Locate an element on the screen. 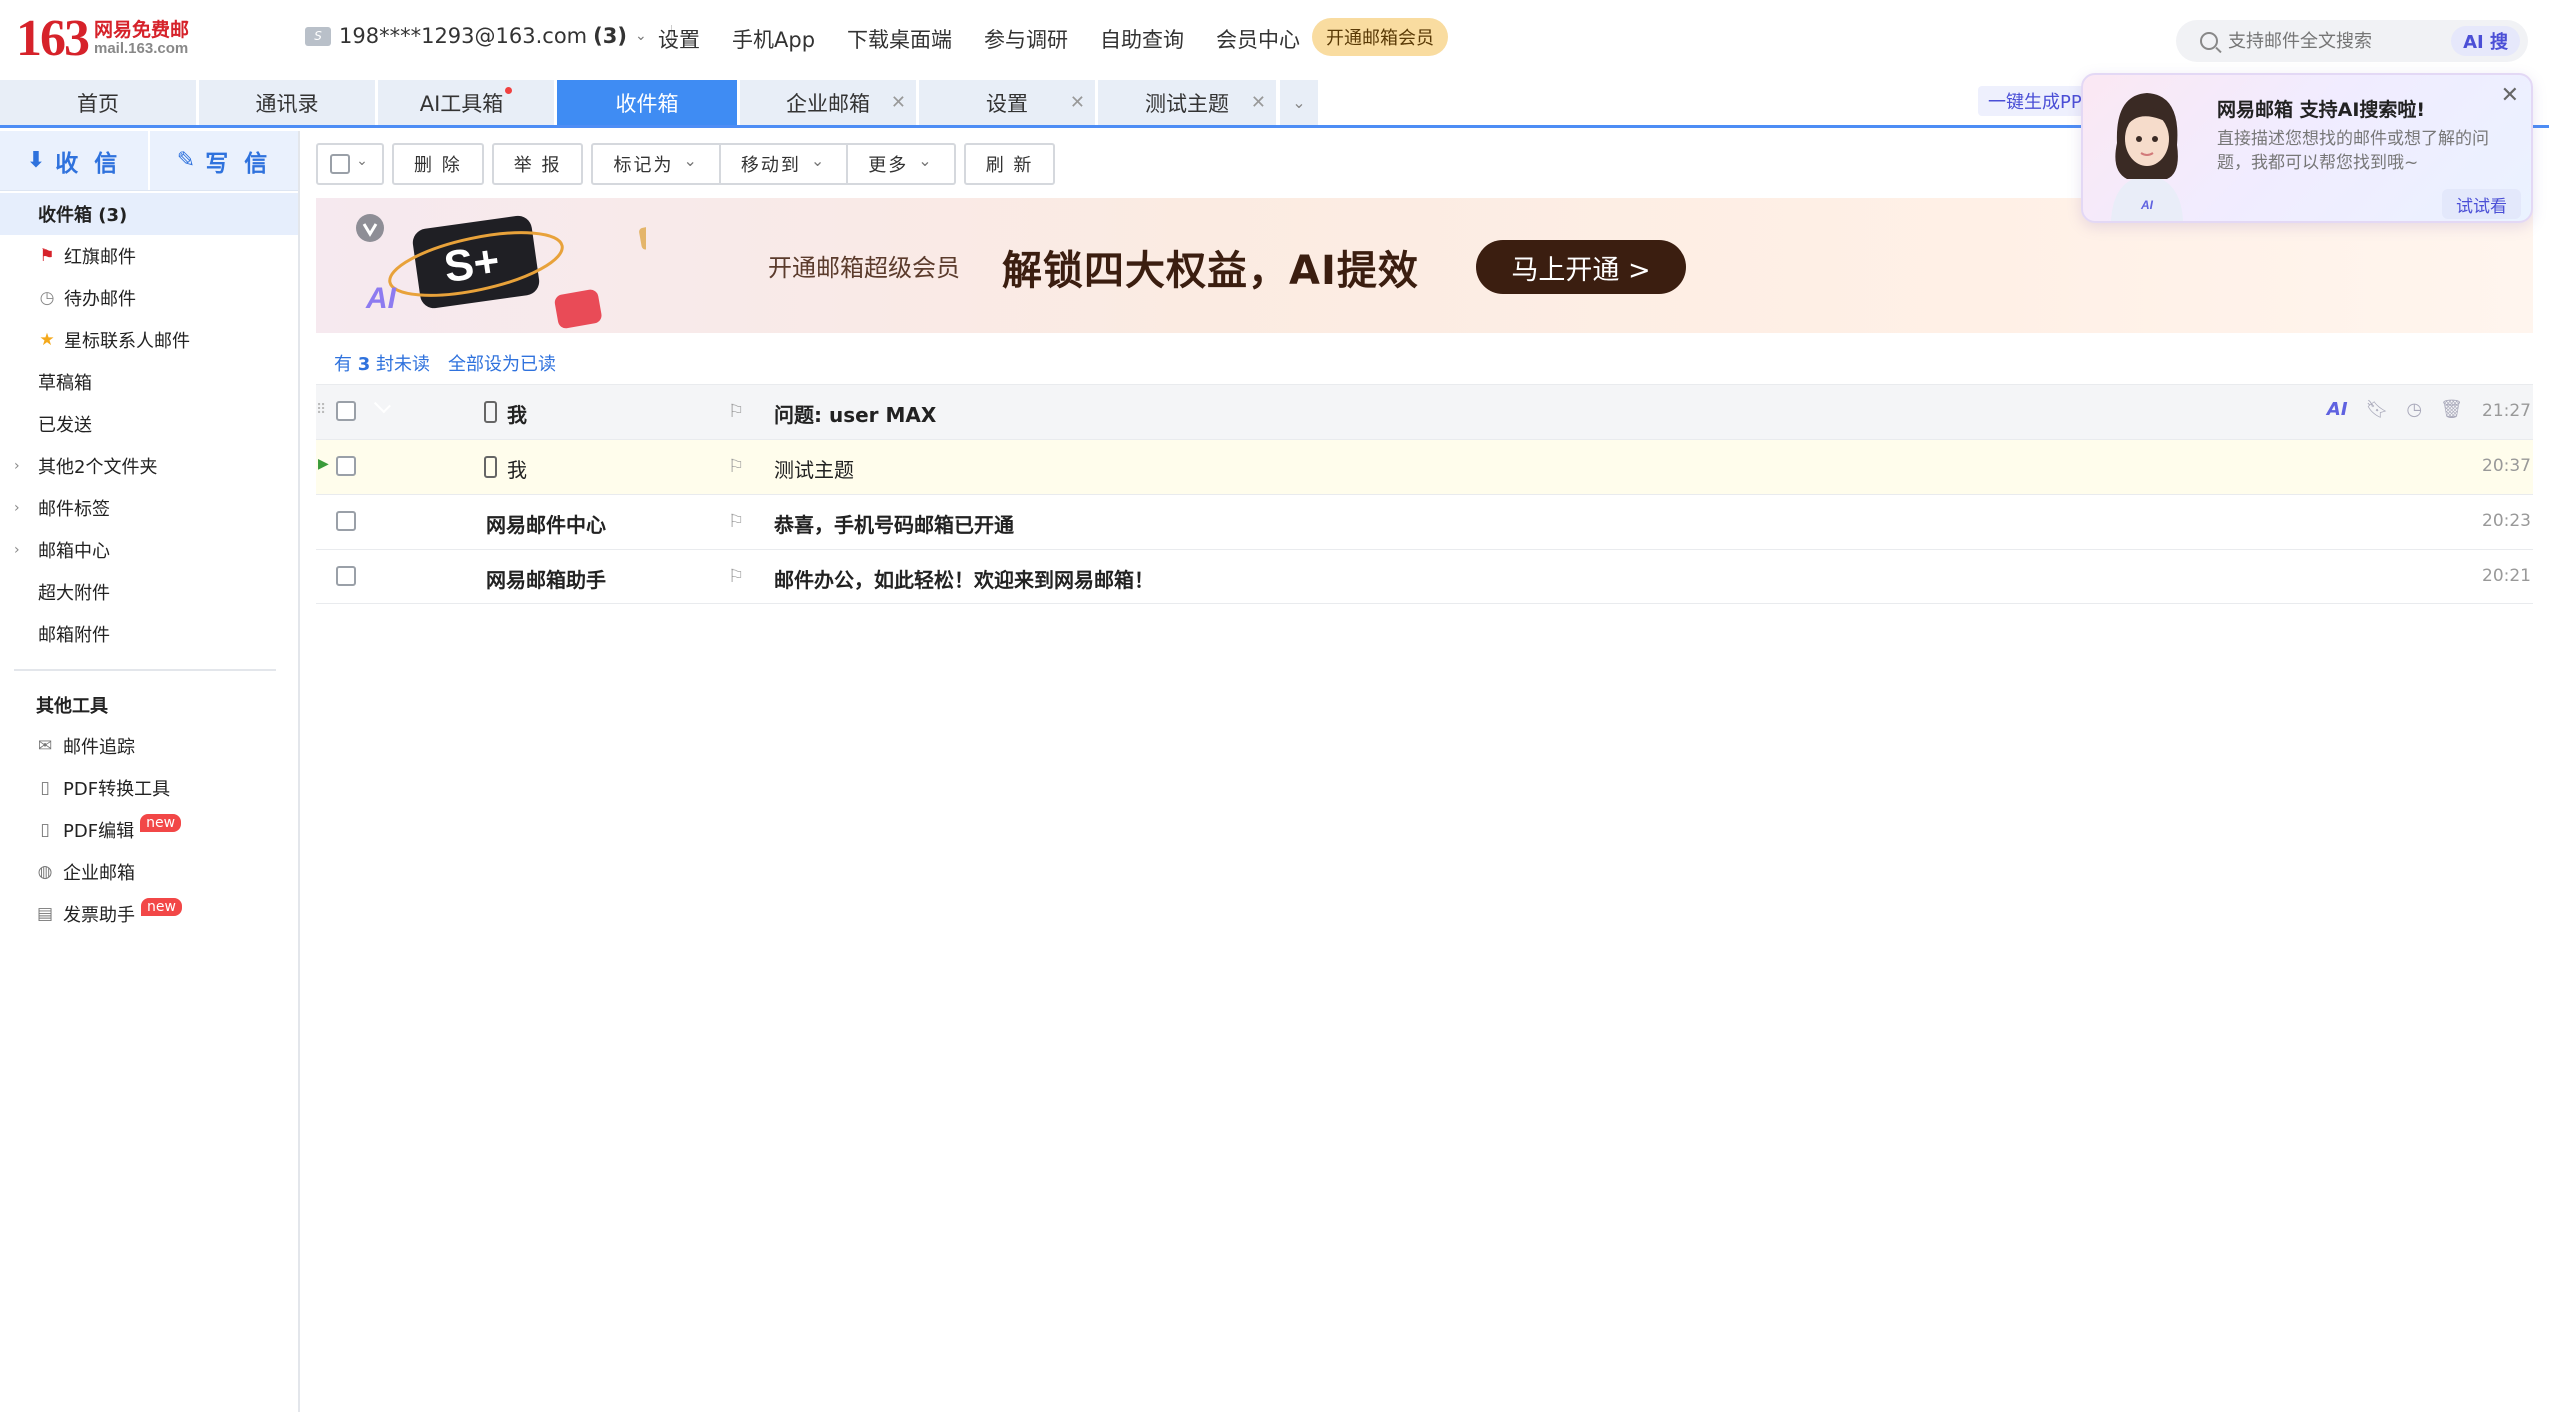  sidebar-item-starred: ★ 星标联系人邮件 is located at coordinates (149, 340).